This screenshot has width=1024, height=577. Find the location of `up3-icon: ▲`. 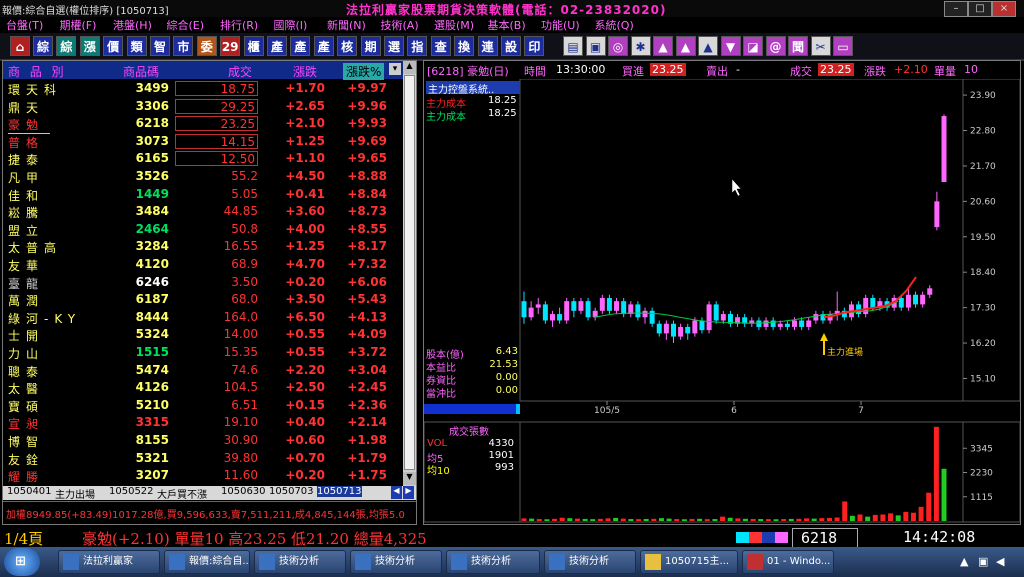

up3-icon: ▲ is located at coordinates (708, 46).